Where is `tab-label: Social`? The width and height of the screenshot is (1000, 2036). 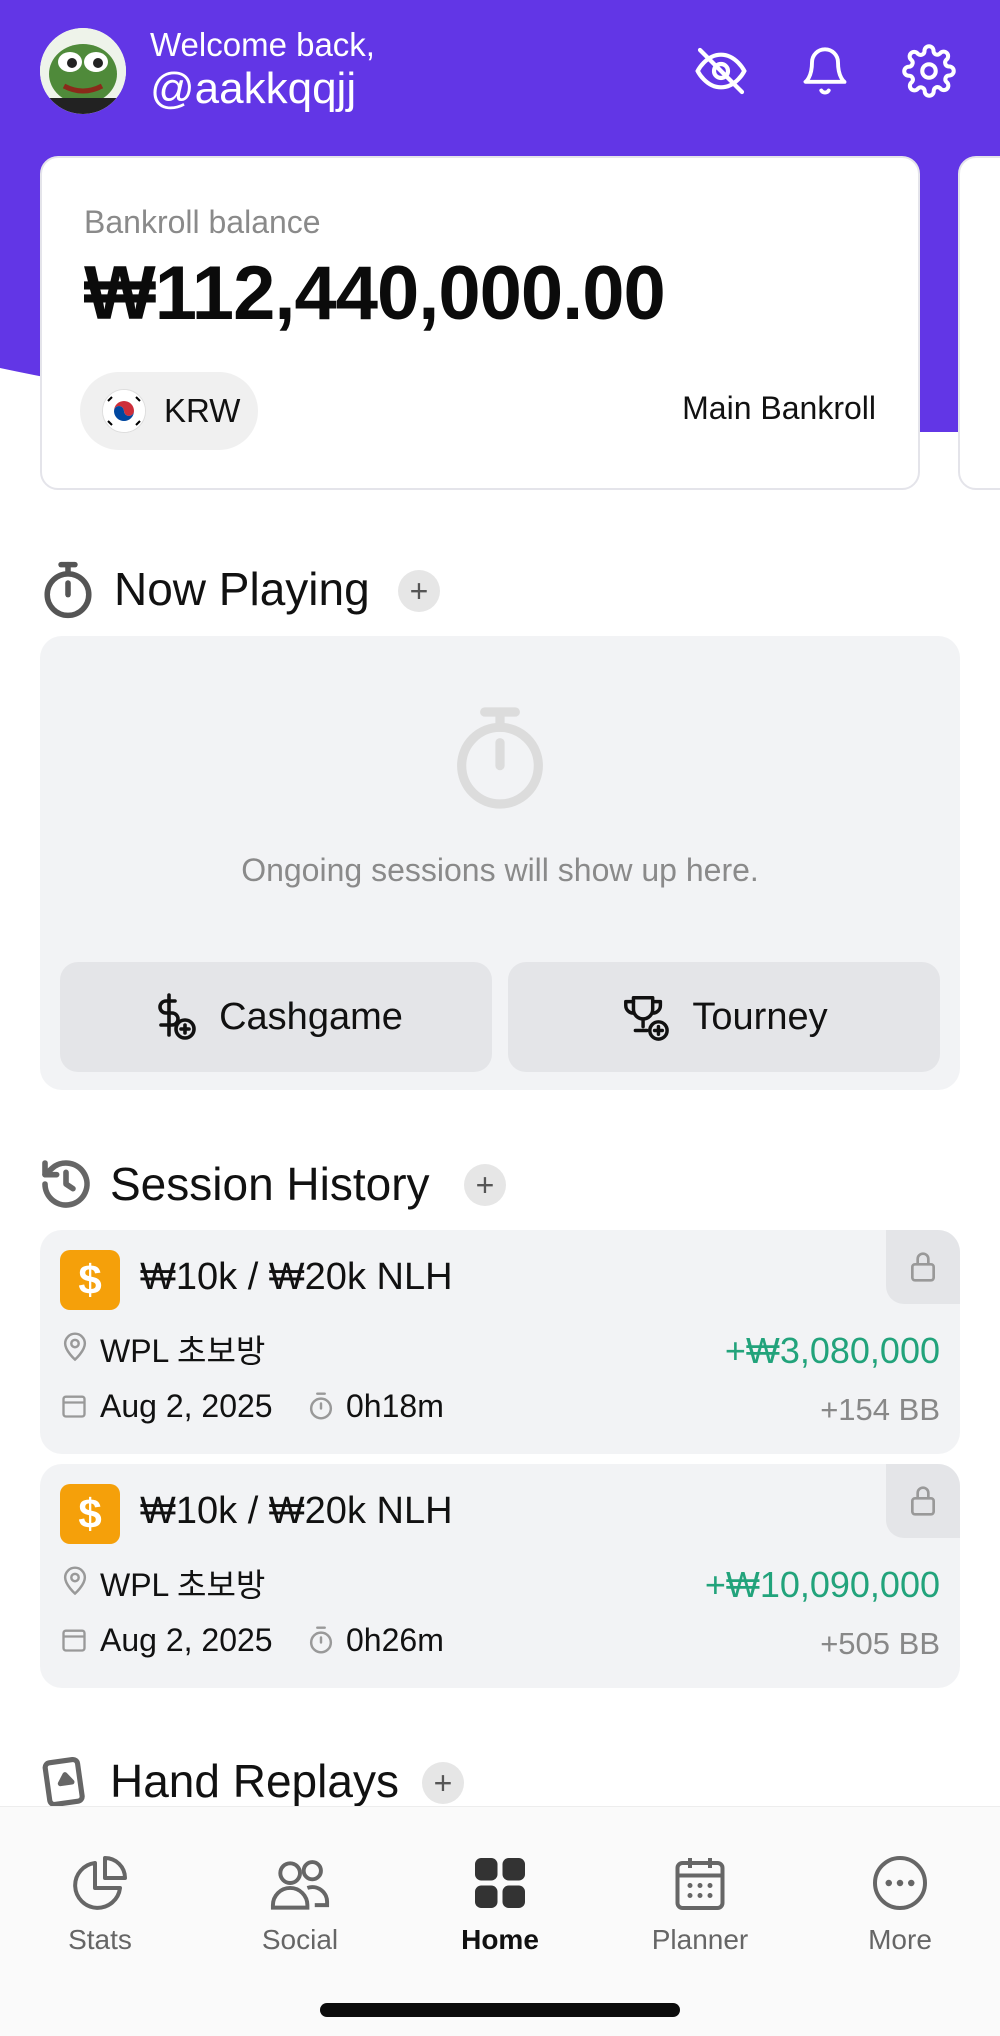 tab-label: Social is located at coordinates (300, 1939).